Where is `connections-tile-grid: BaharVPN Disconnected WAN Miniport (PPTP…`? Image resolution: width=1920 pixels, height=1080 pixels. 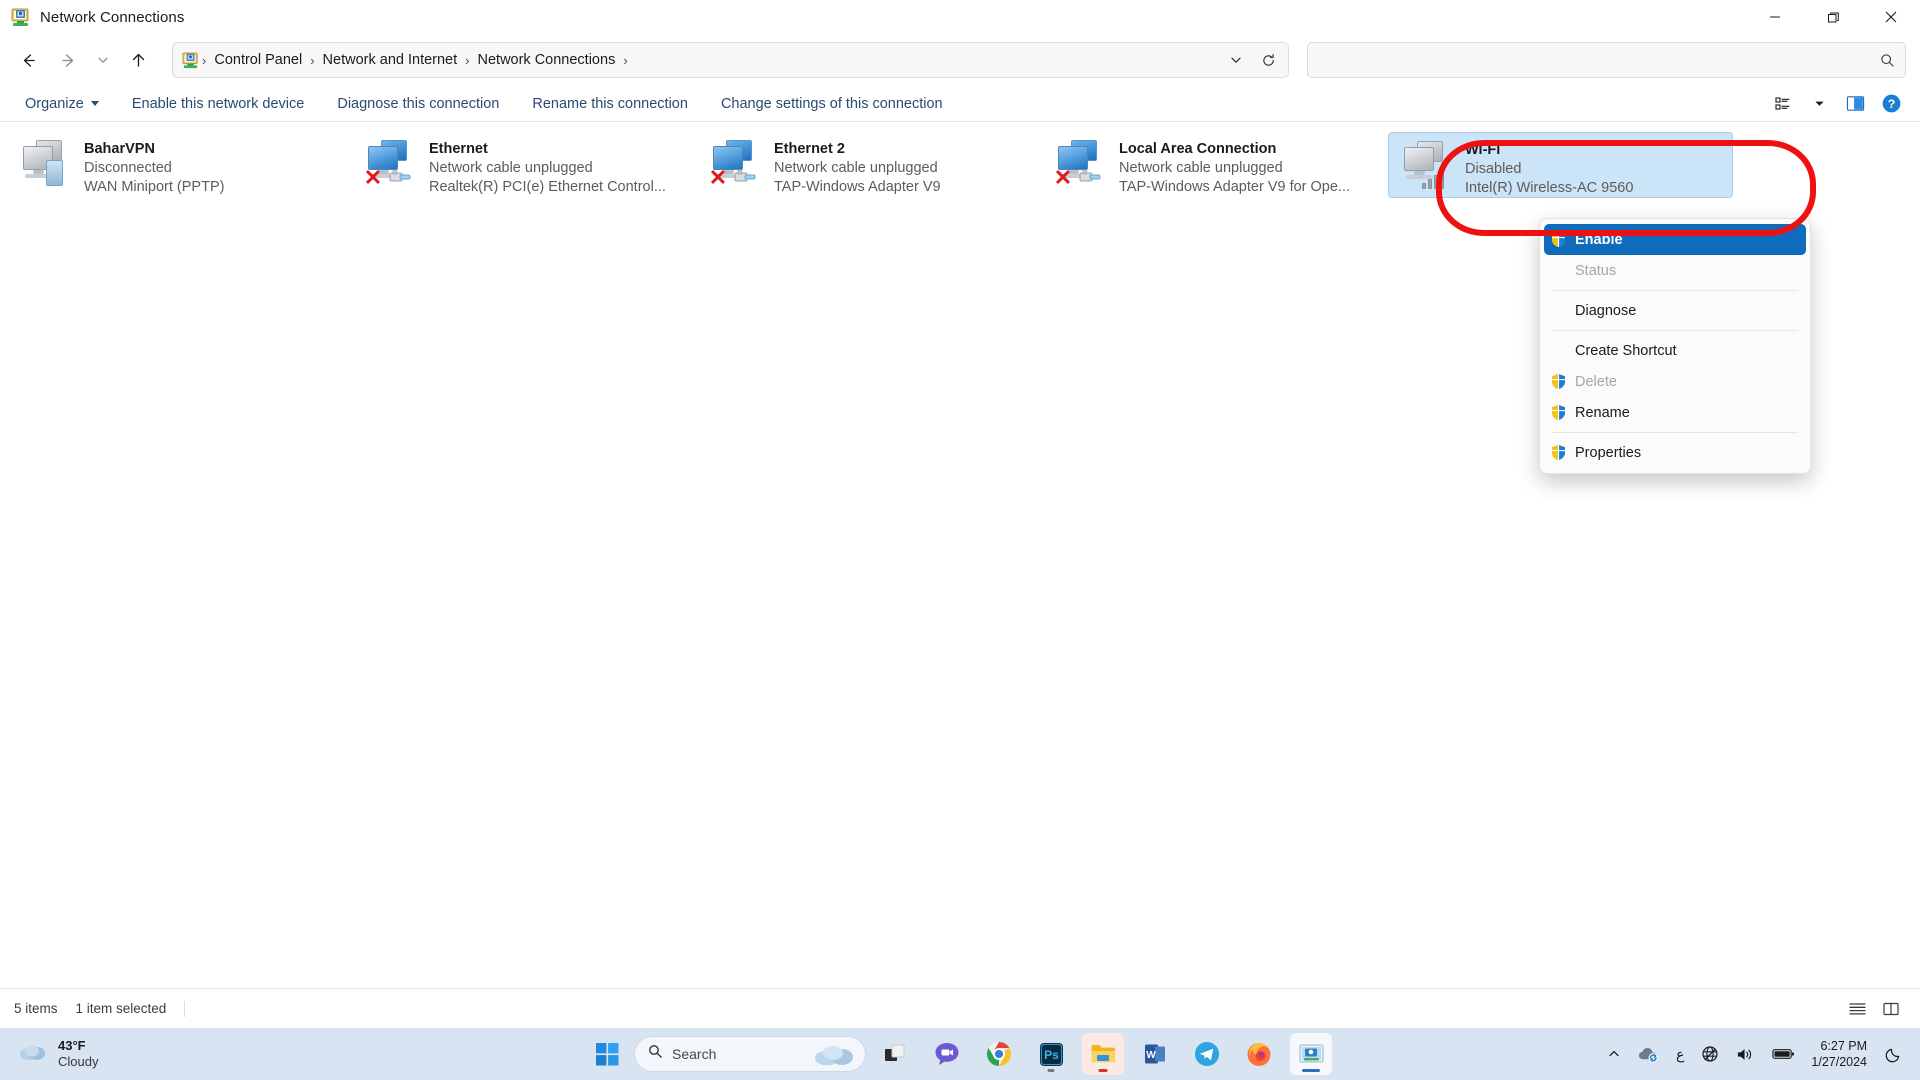 connections-tile-grid: BaharVPN Disconnected WAN Miniport (PPTP… is located at coordinates (960, 160).